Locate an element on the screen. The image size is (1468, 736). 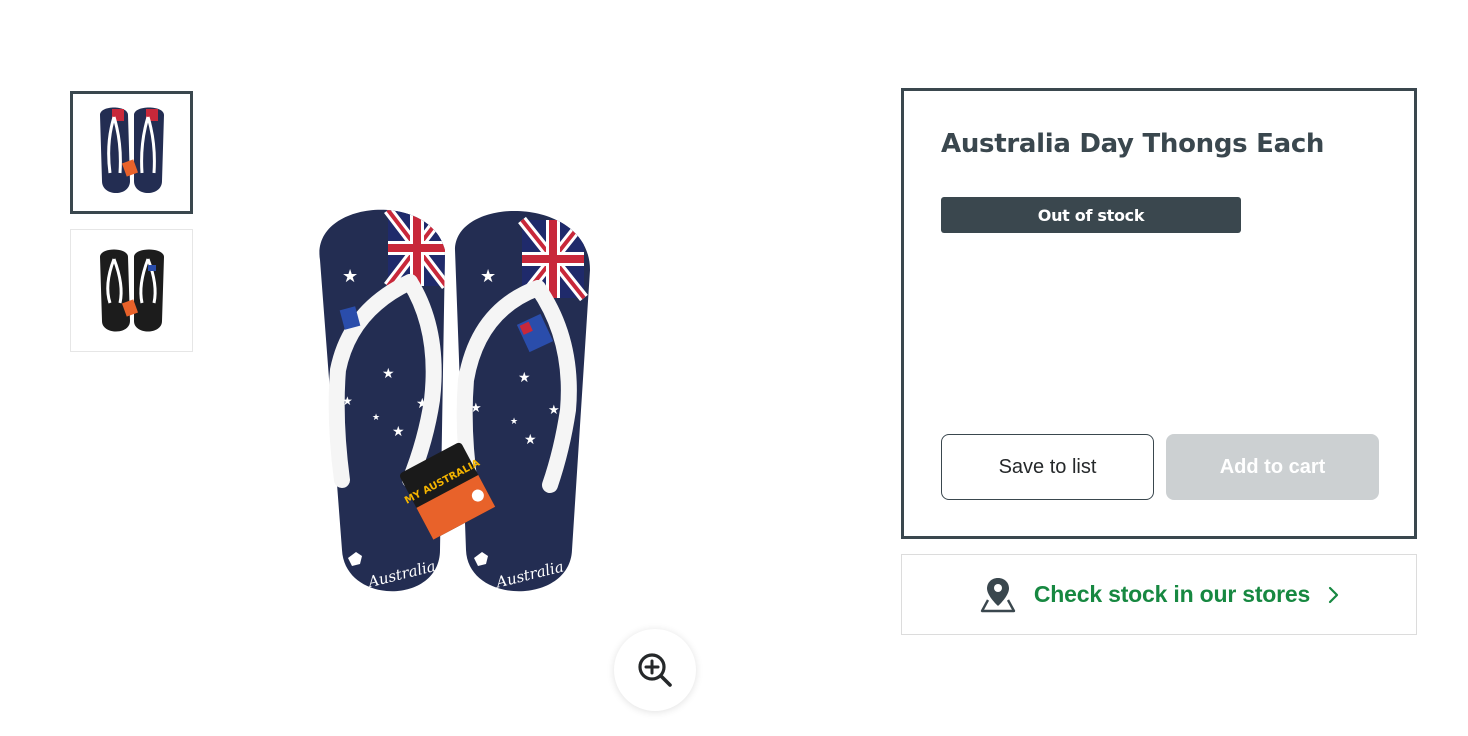
thumbnail-navy-thongs is located at coordinates (131, 152).